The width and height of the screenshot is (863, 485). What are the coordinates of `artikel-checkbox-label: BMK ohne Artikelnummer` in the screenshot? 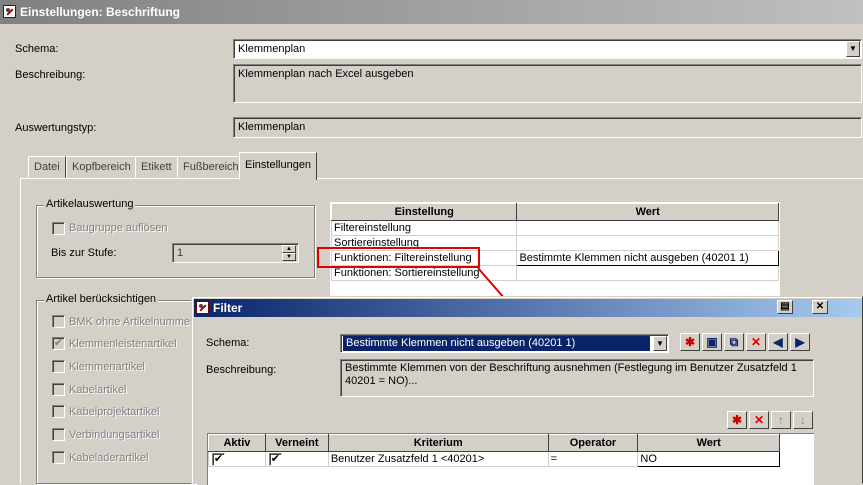 It's located at (131, 322).